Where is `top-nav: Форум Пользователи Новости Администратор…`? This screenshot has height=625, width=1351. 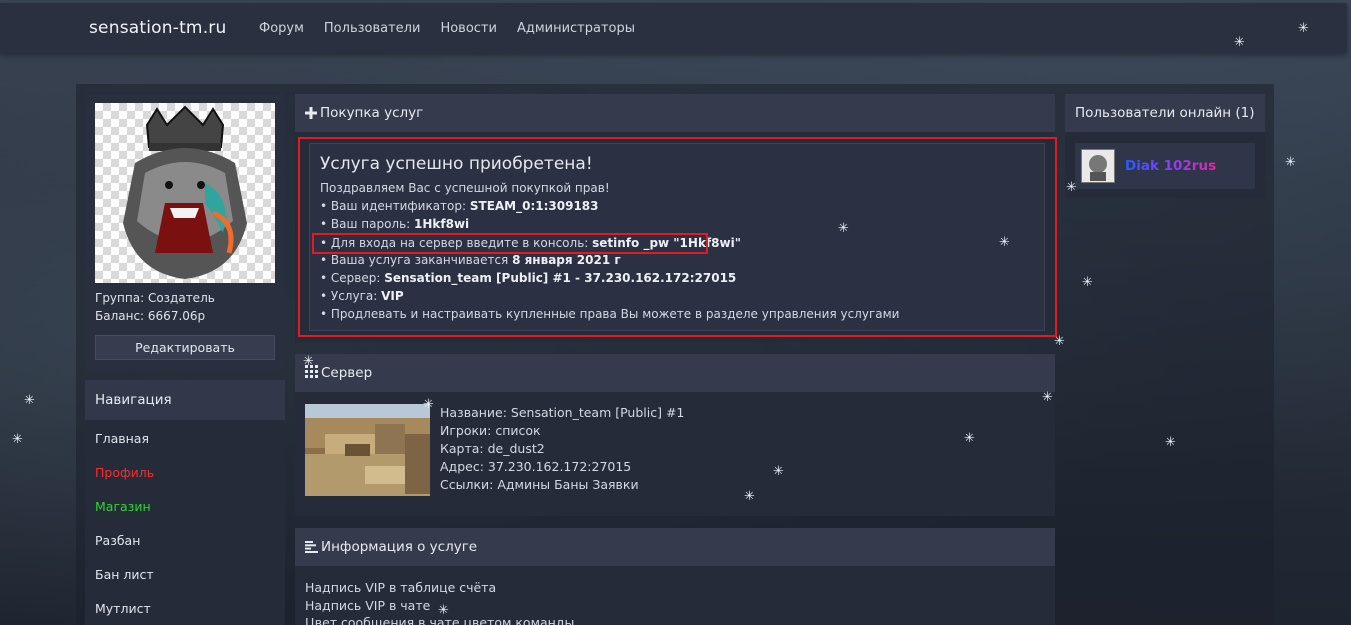 top-nav: Форум Пользователи Новости Администратор… is located at coordinates (447, 28).